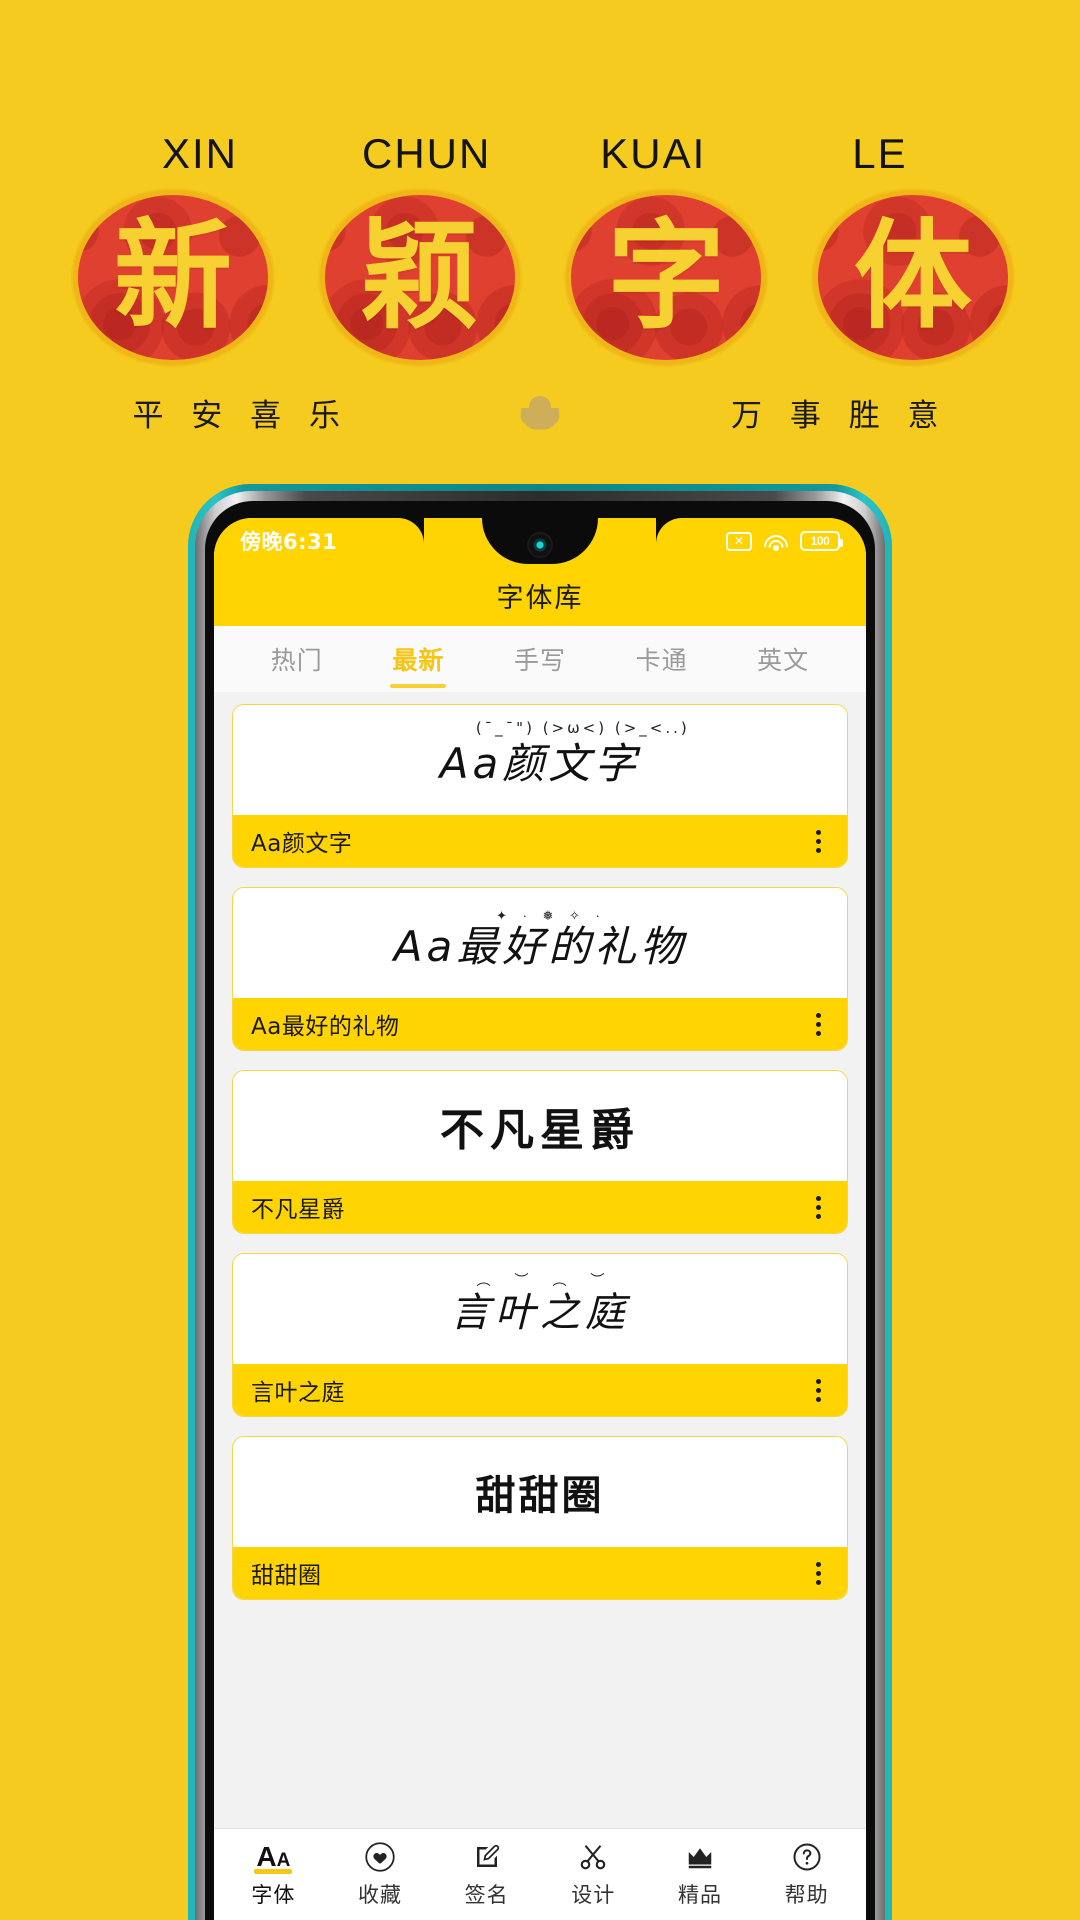 The height and width of the screenshot is (1920, 1080). I want to click on battery-level: 100, so click(820, 541).